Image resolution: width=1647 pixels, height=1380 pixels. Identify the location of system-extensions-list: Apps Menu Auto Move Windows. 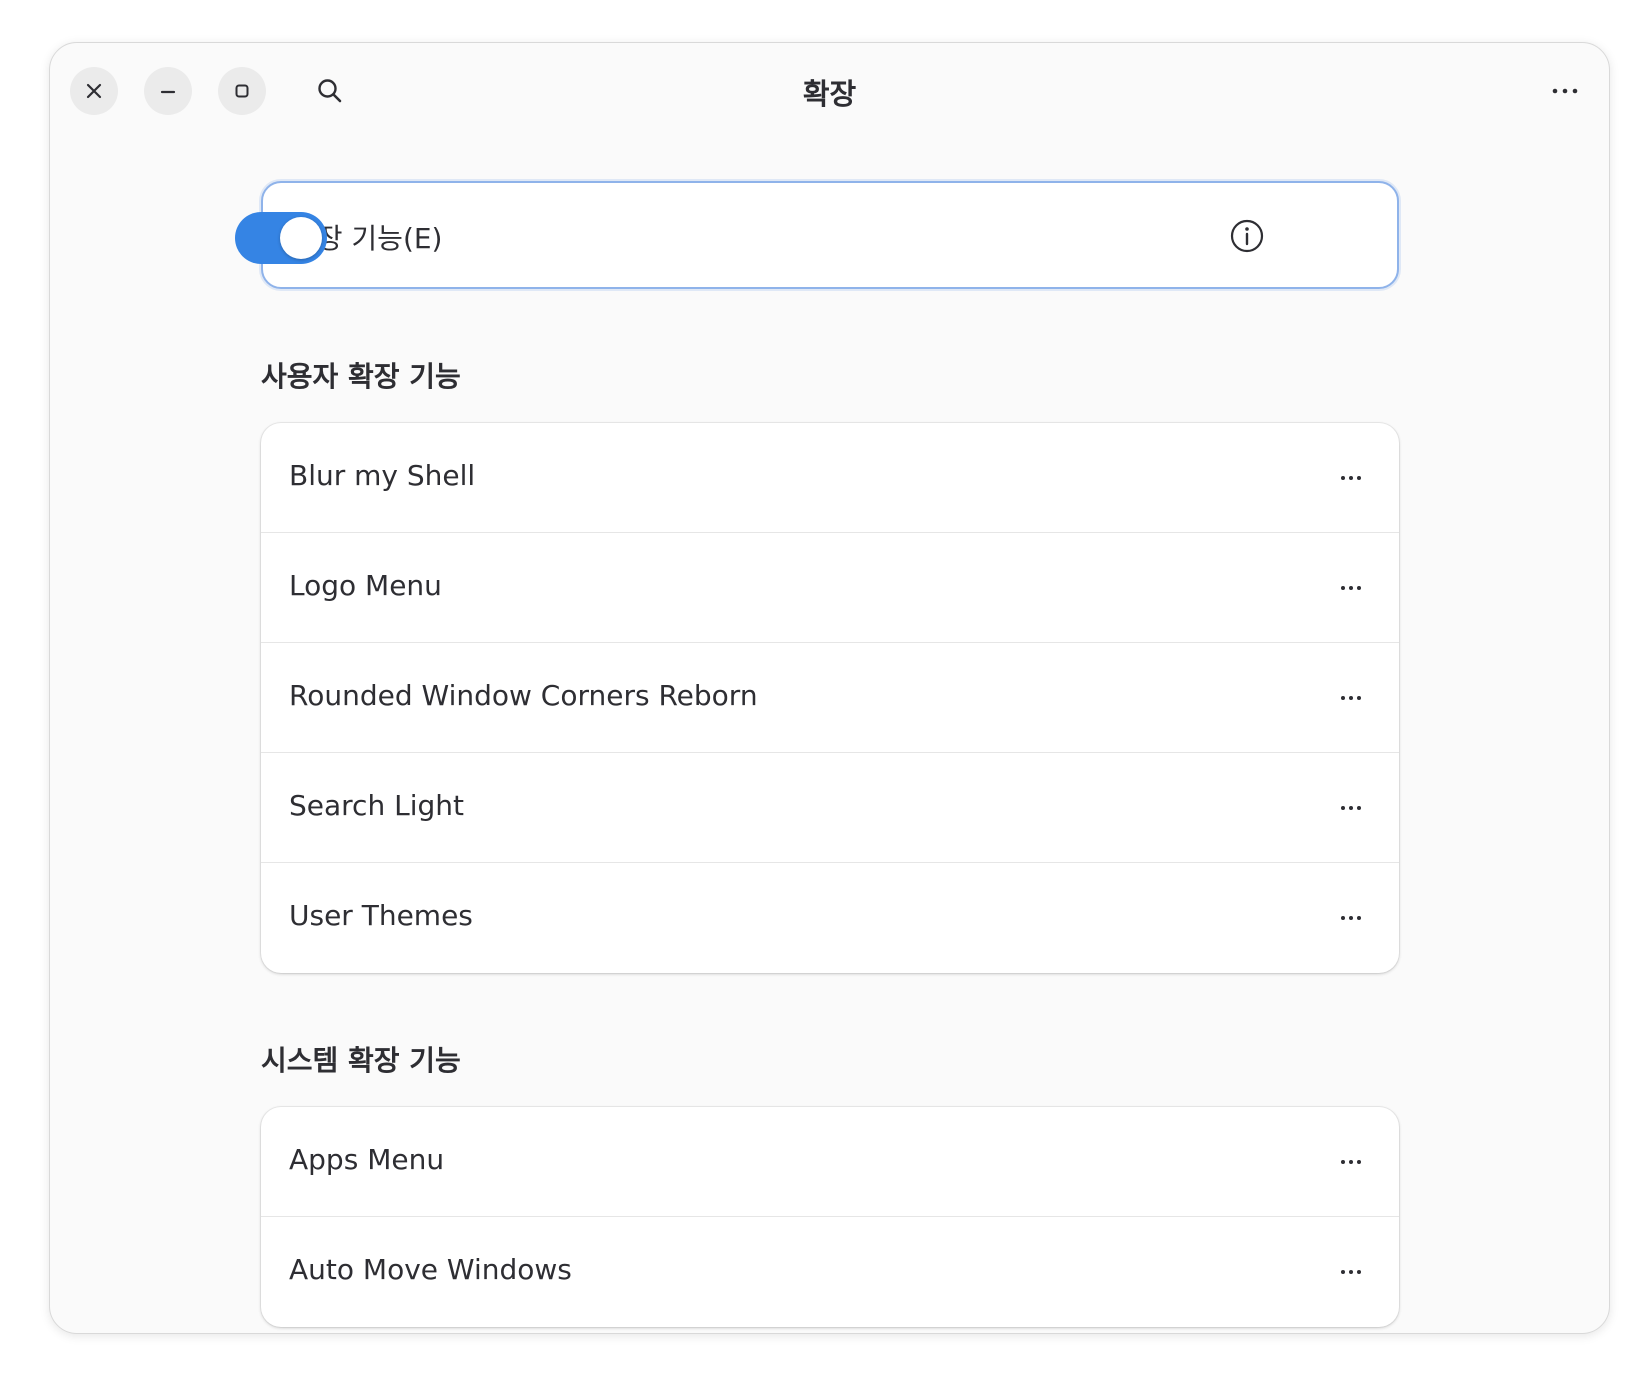
(830, 1217).